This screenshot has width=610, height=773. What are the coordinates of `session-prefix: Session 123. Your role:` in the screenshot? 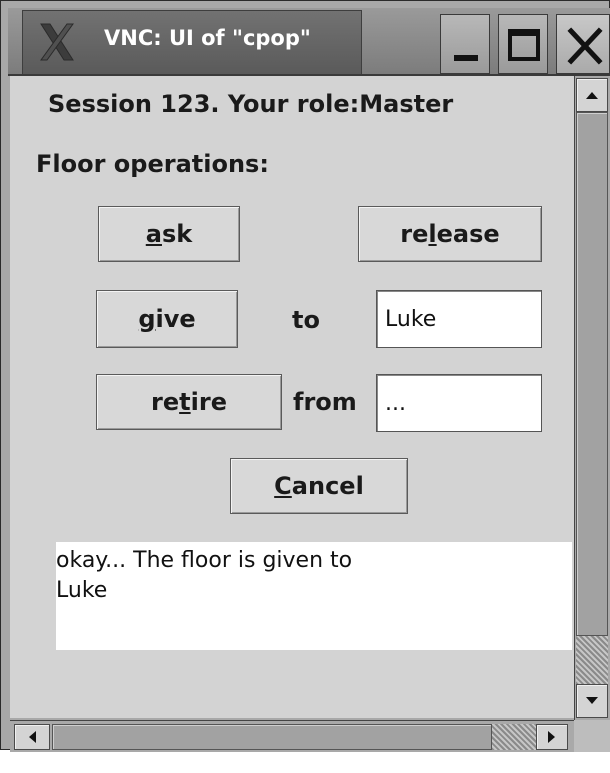 It's located at (204, 104).